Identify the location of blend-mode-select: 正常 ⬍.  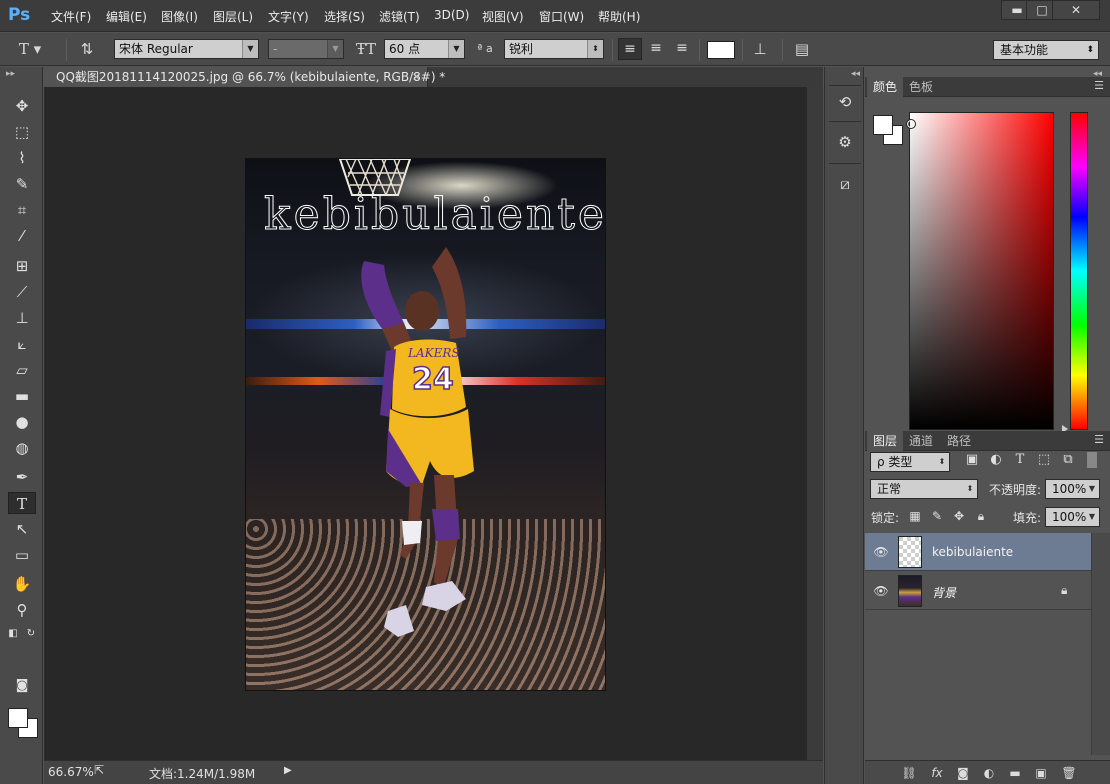
(924, 489).